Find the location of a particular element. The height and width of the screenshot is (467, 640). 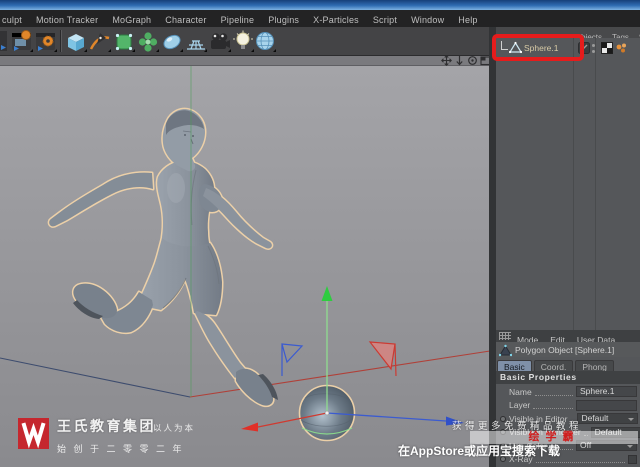

camera-icon is located at coordinates (220, 41).